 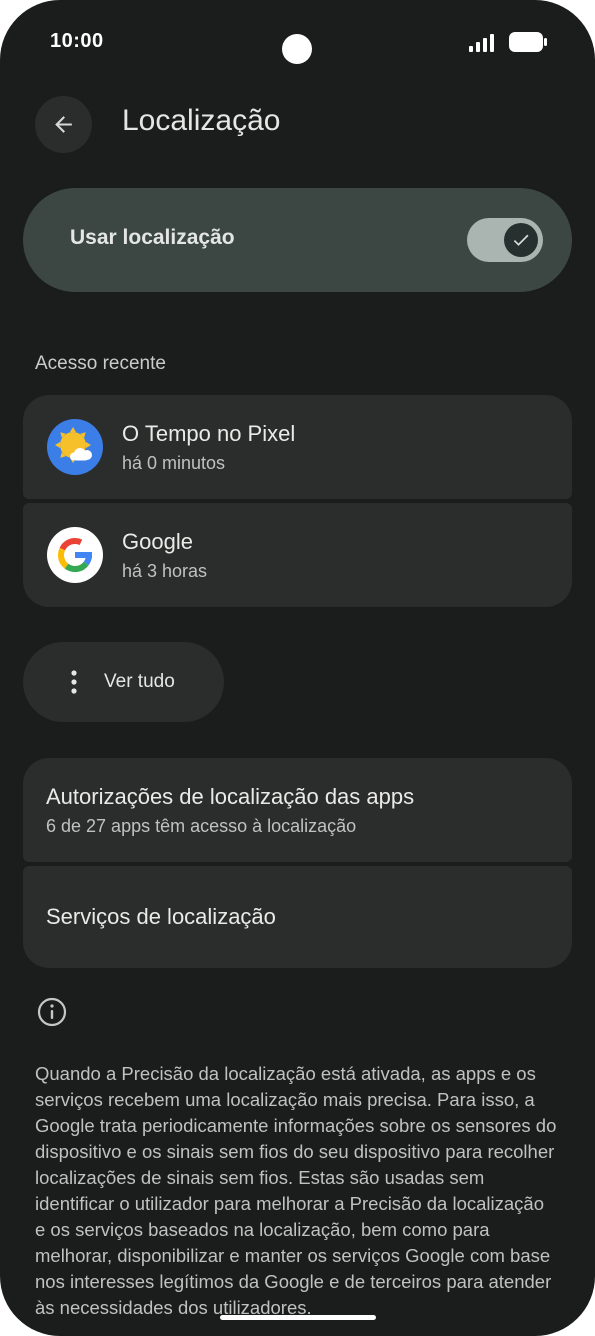 I want to click on status-time: 10:00, so click(x=77, y=41).